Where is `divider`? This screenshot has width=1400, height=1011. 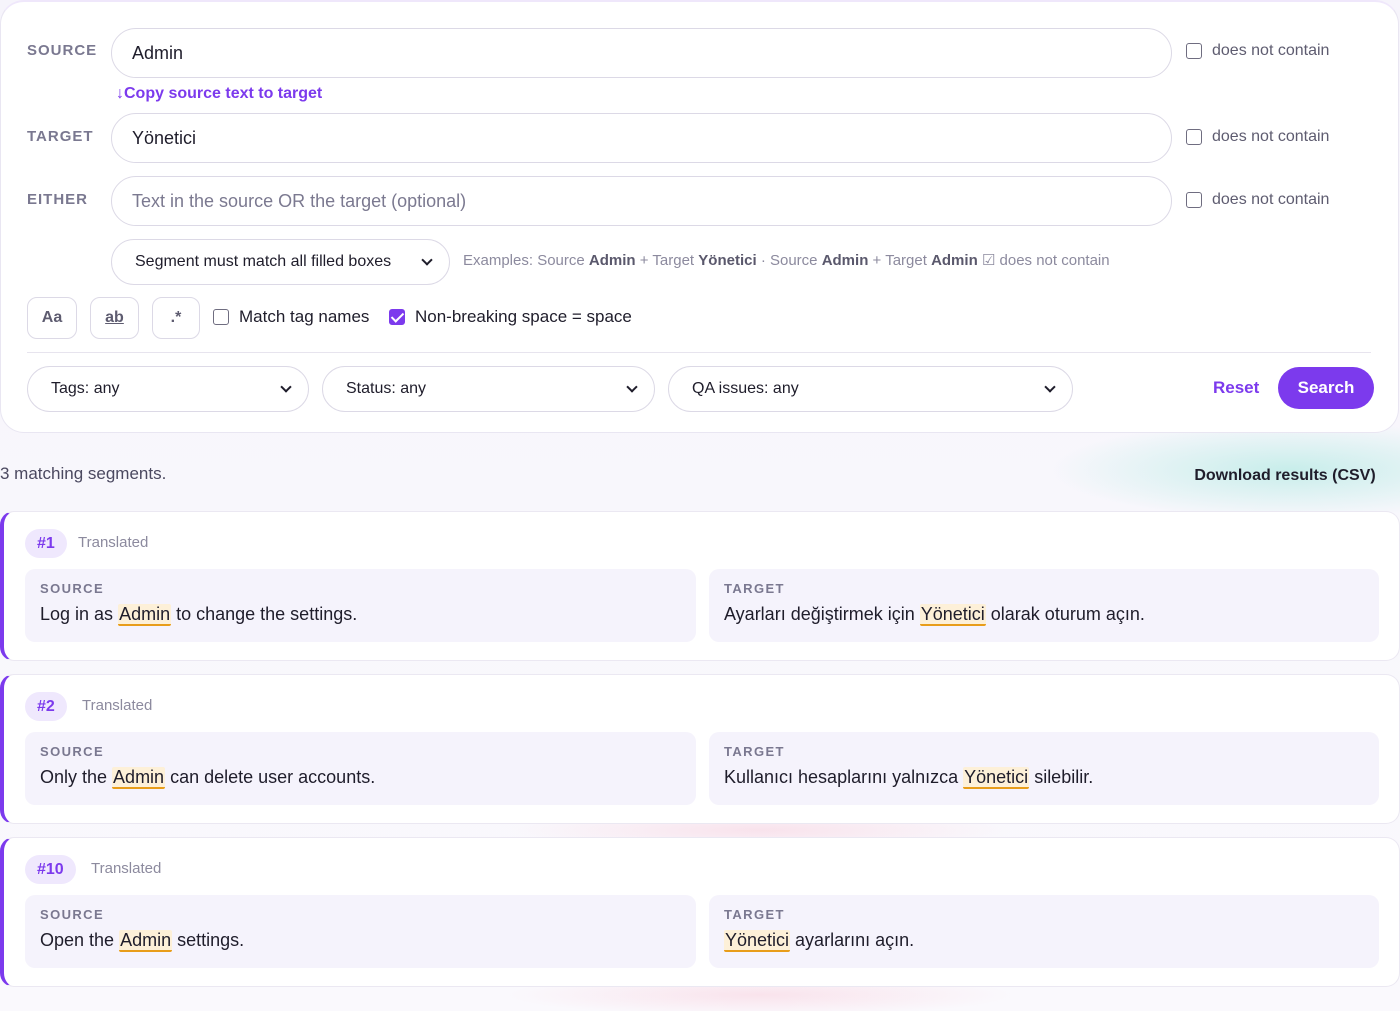
divider is located at coordinates (699, 352).